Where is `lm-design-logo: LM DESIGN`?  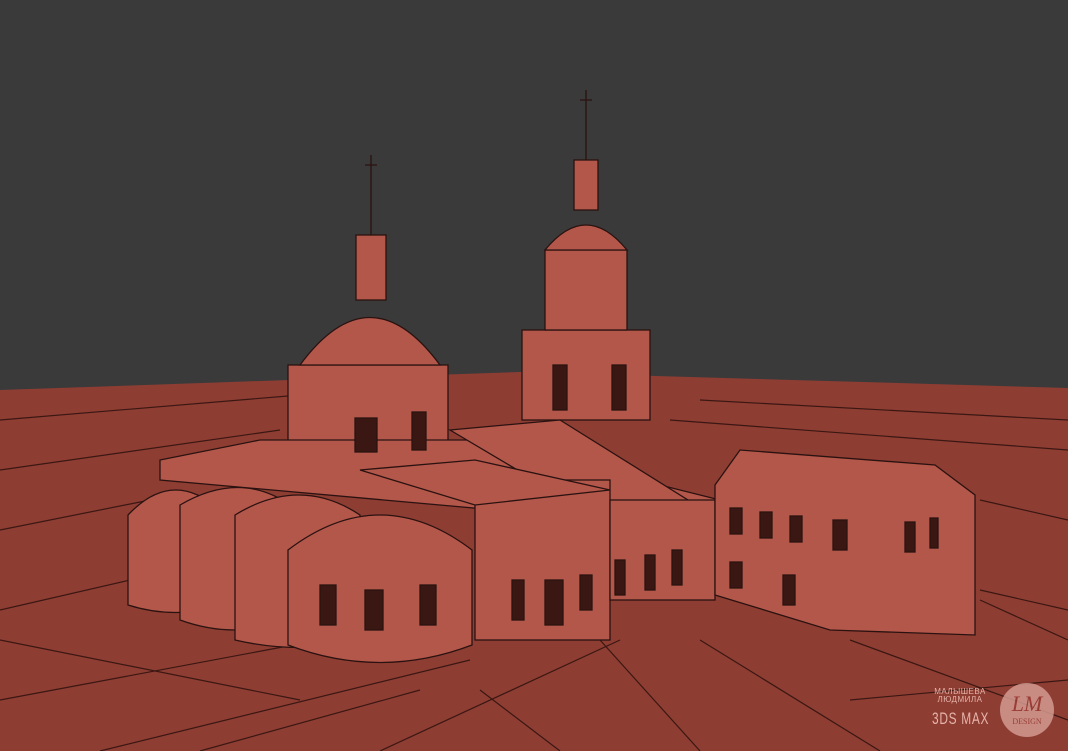
lm-design-logo: LM DESIGN is located at coordinates (1027, 710).